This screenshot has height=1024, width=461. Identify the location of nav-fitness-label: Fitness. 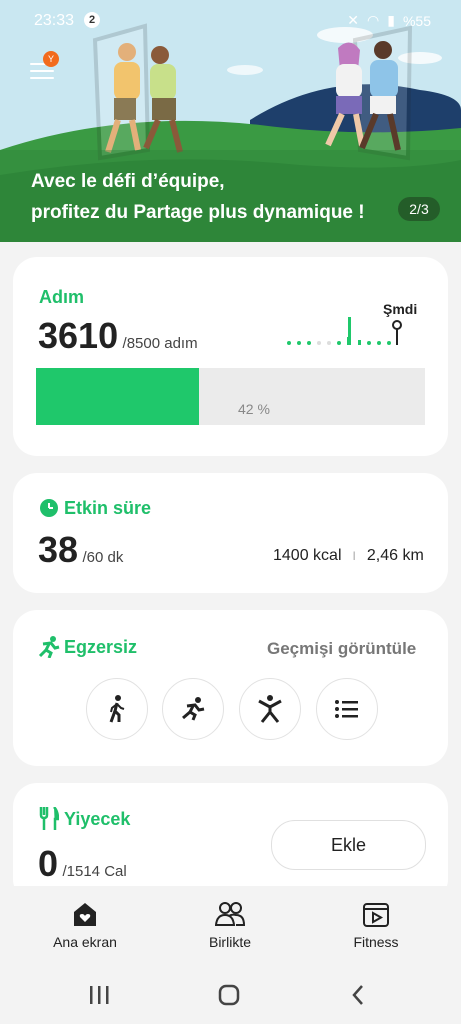
(376, 942).